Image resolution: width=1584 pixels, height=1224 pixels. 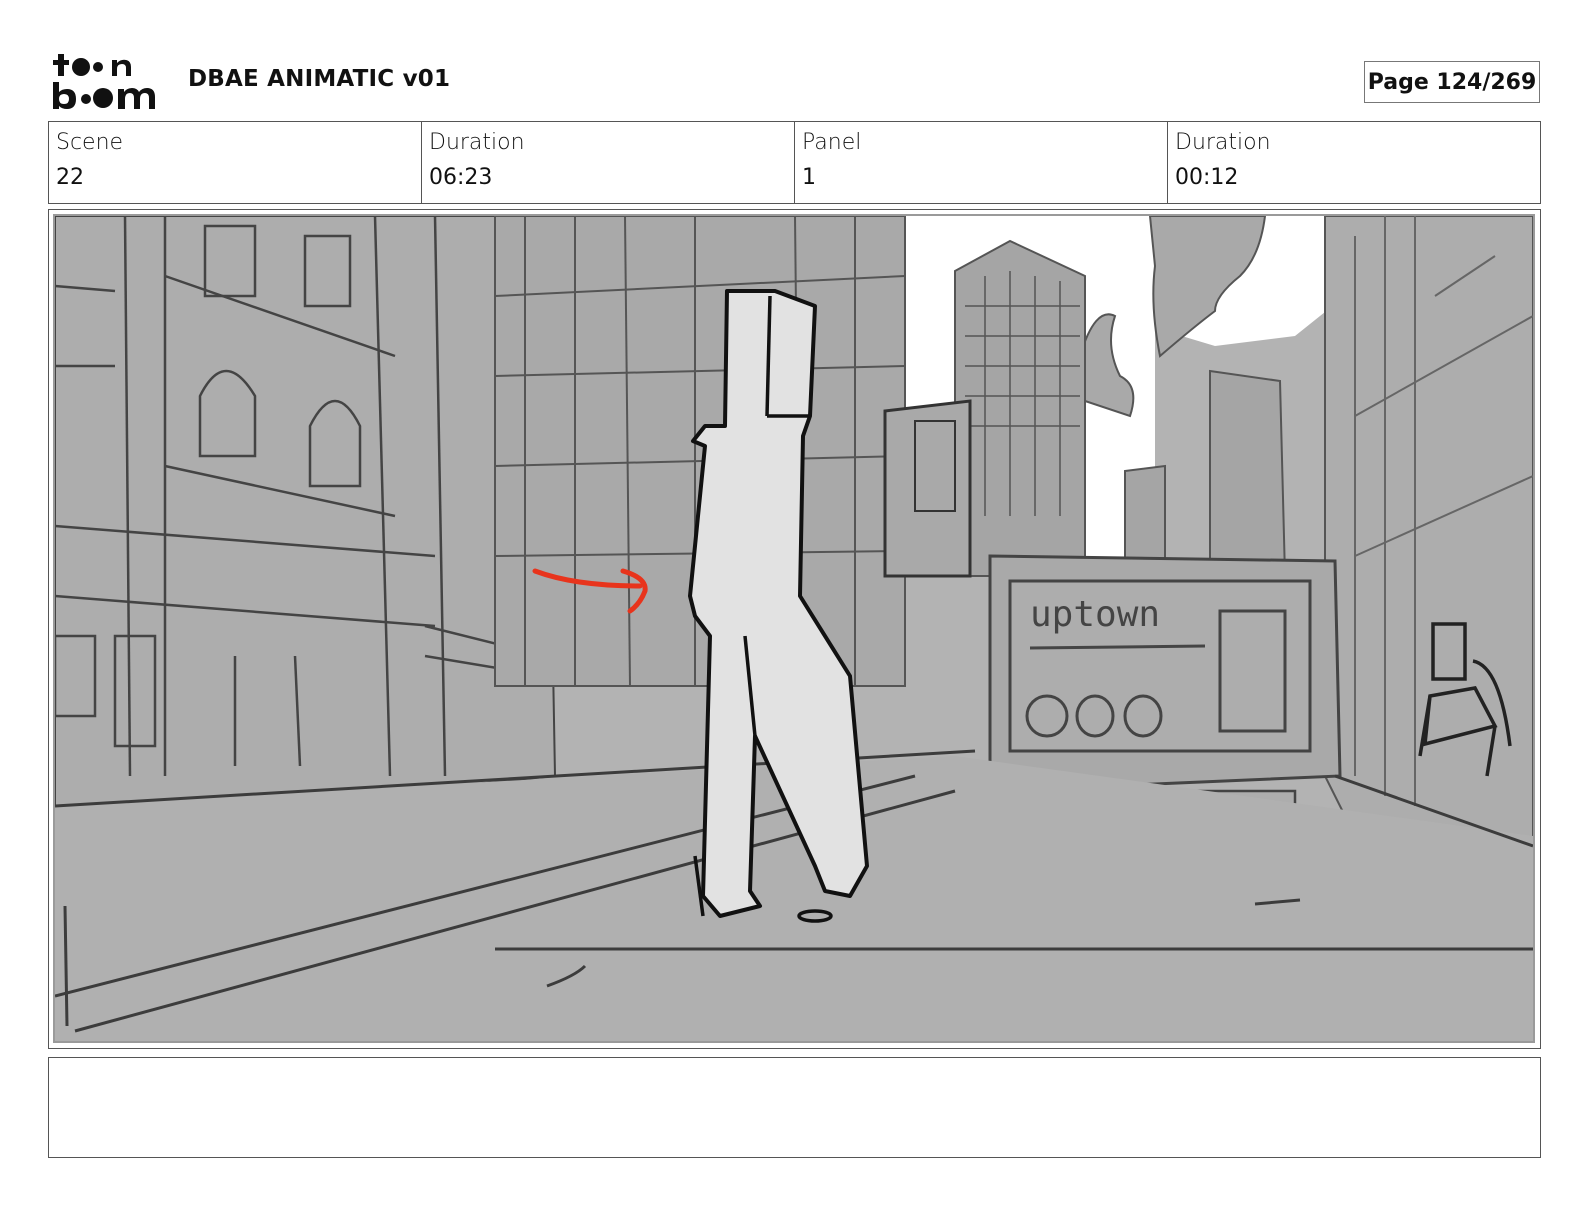 I want to click on panel-duration-value: 00:12, so click(x=1207, y=177).